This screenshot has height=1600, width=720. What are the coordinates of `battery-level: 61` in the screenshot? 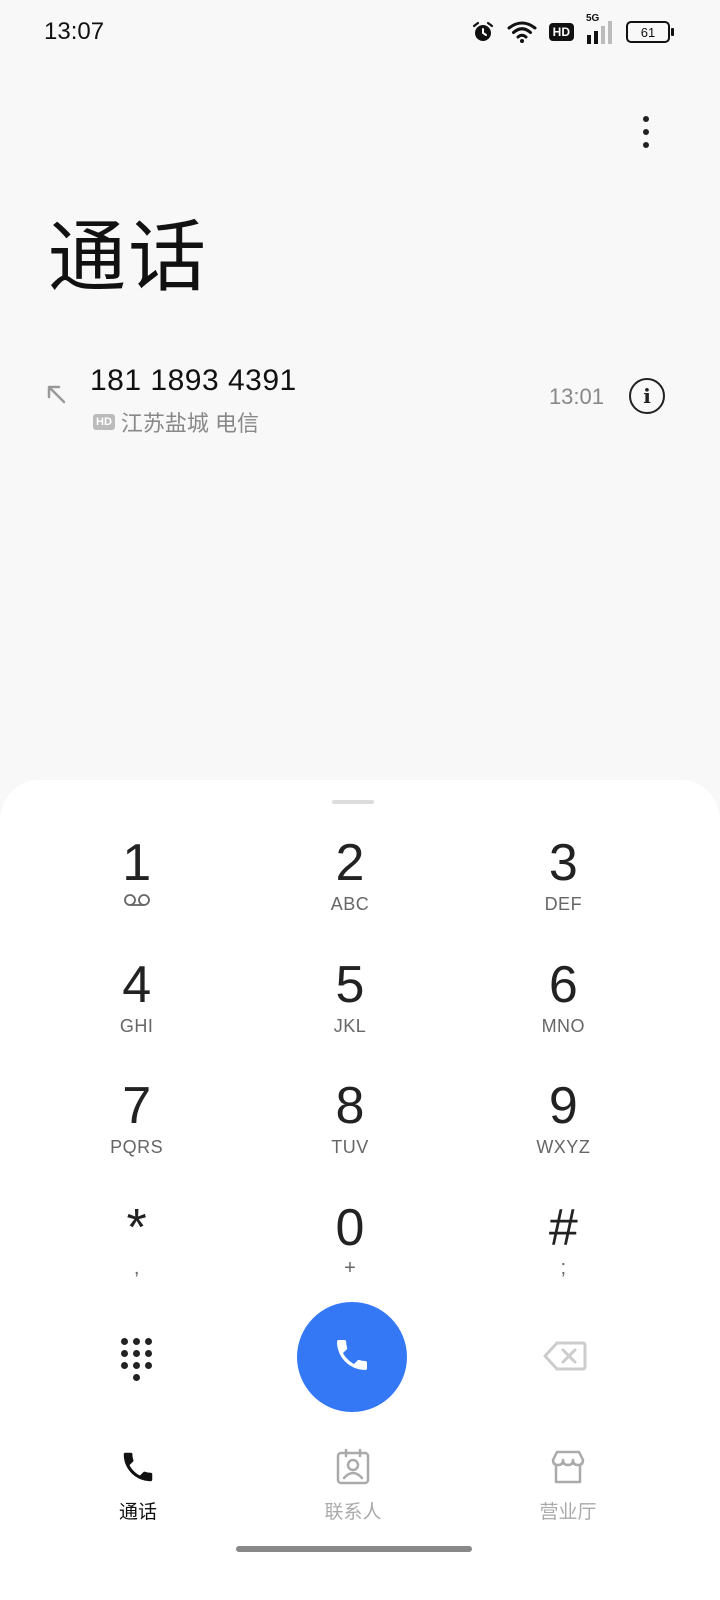 It's located at (648, 32).